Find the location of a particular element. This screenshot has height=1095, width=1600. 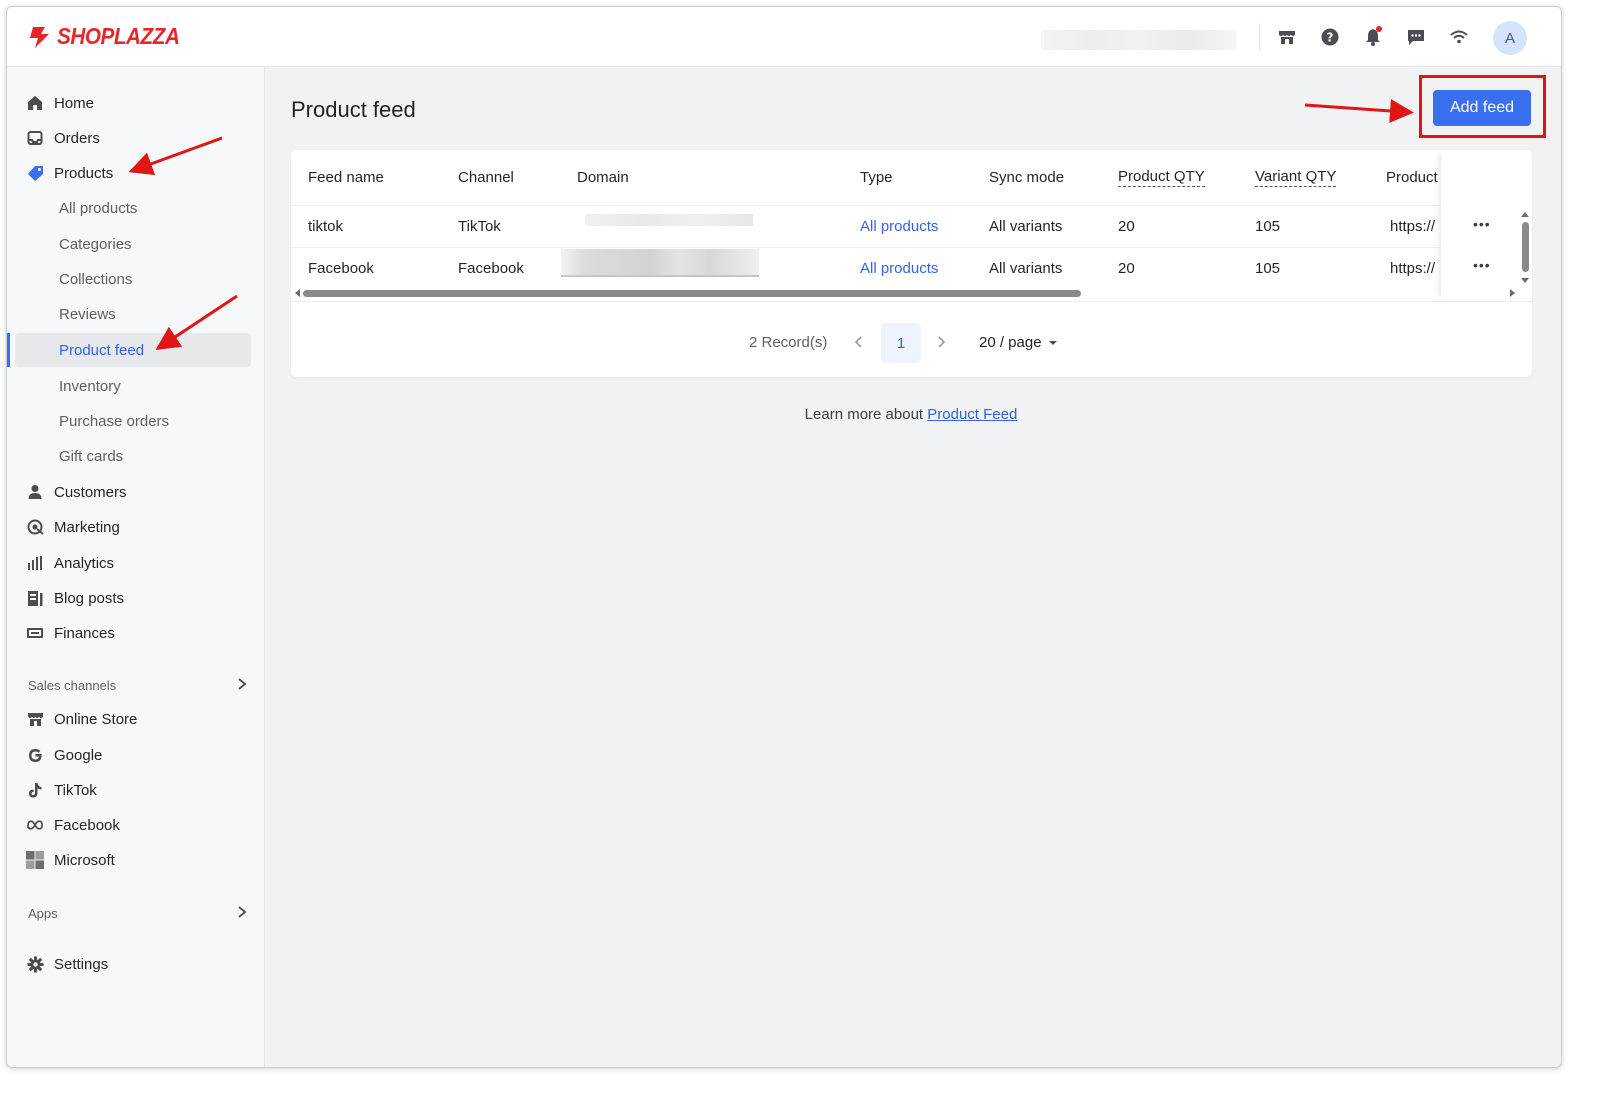

row-2-more-icon: ••• is located at coordinates (1482, 265).